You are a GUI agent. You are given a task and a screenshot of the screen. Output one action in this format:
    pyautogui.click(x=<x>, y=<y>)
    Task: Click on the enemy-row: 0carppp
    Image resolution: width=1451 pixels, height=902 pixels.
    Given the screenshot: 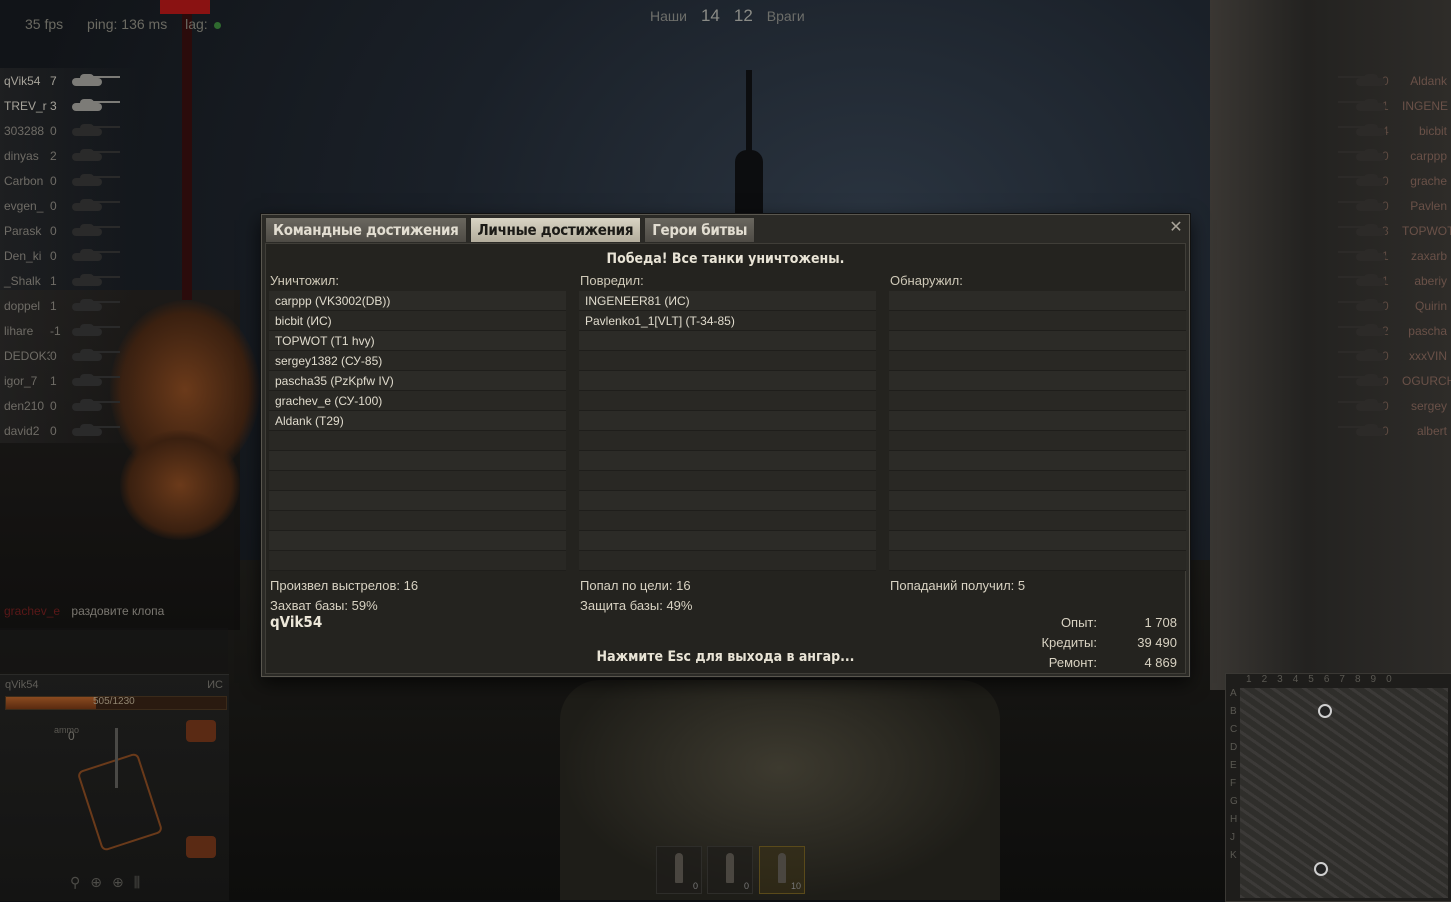 What is the action you would take?
    pyautogui.click(x=1380, y=155)
    